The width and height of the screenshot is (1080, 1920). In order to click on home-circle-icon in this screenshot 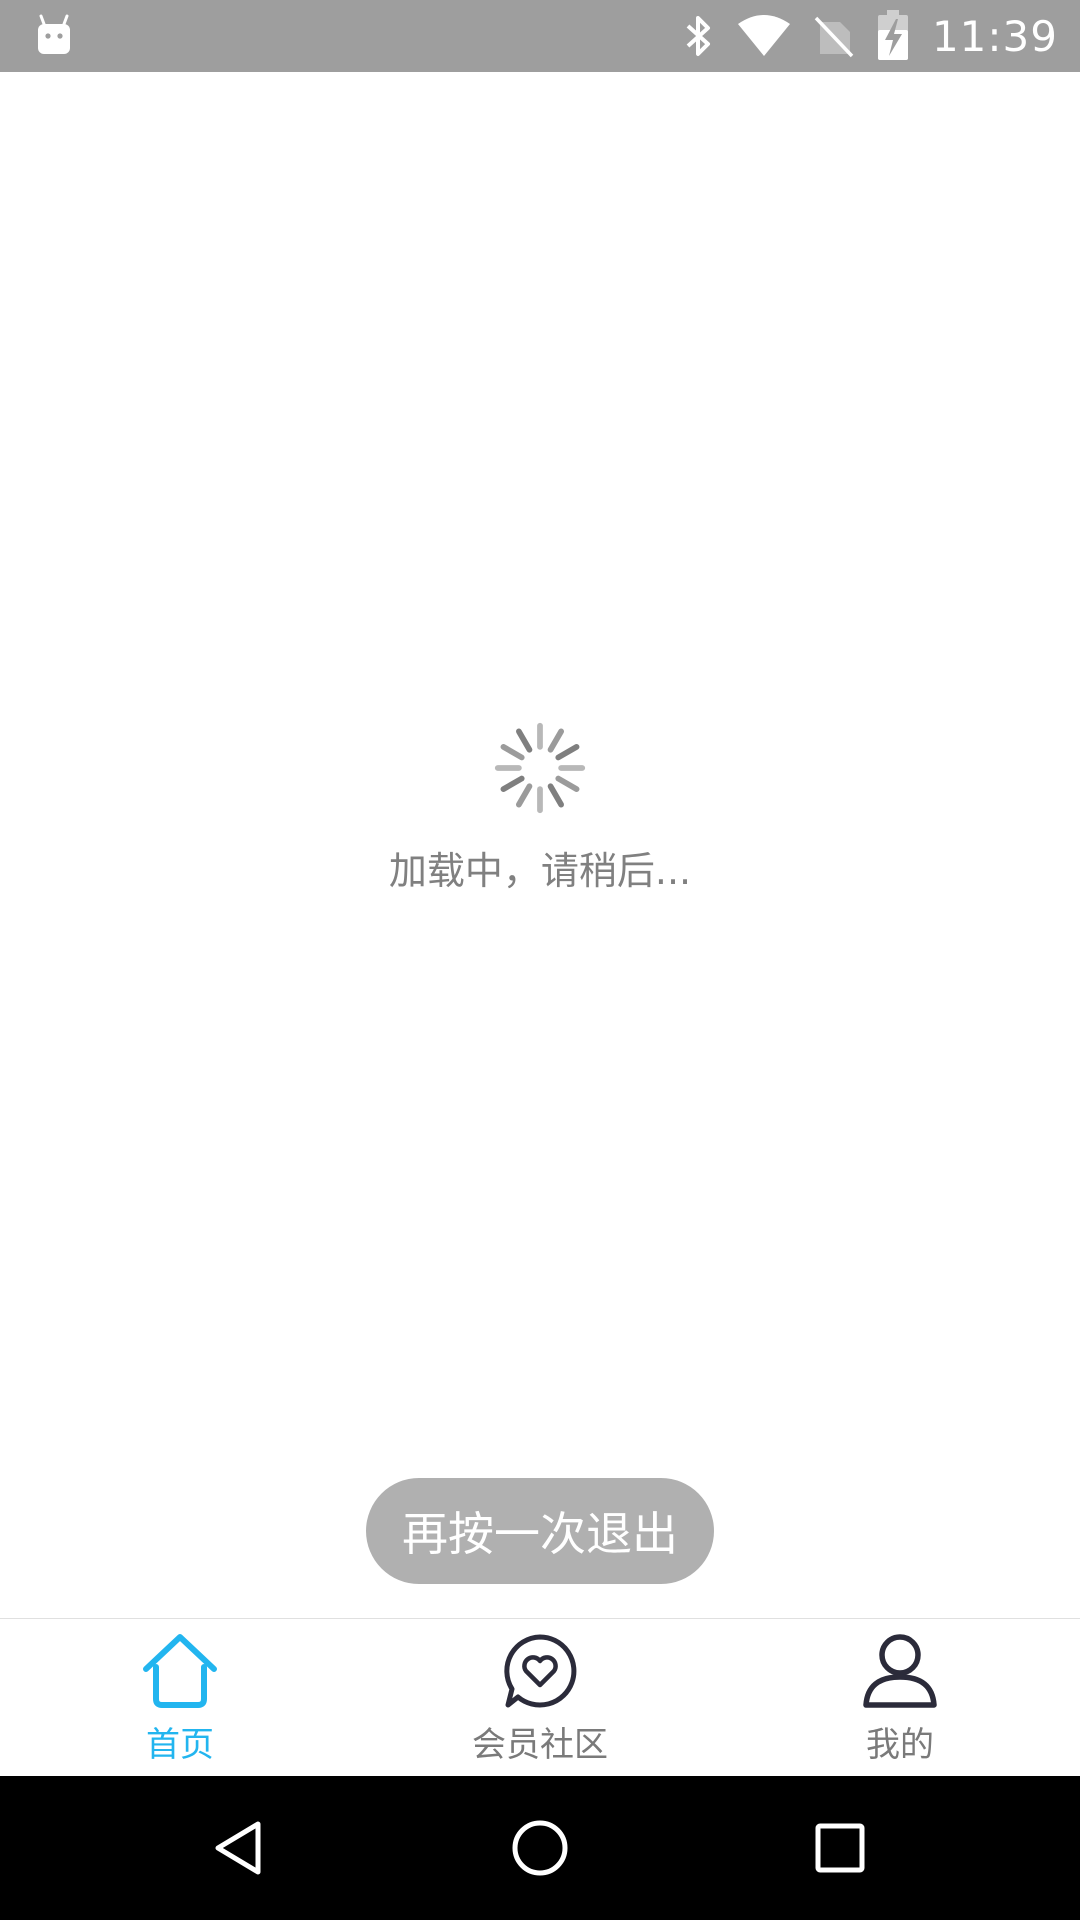, I will do `click(540, 1848)`.